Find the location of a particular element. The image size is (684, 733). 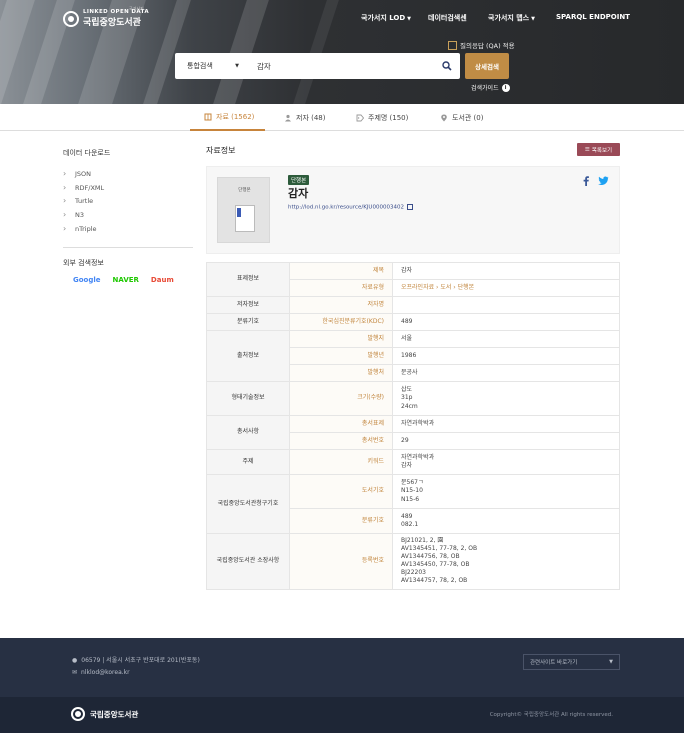

metadata-group-label: 국립중앙도서관 소장사항 is located at coordinates (248, 561).